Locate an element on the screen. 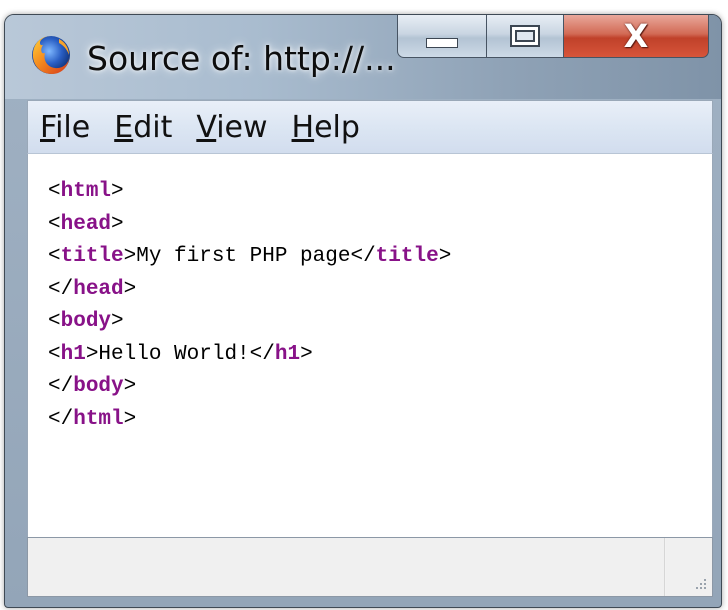  menu-file: File is located at coordinates (65, 127).